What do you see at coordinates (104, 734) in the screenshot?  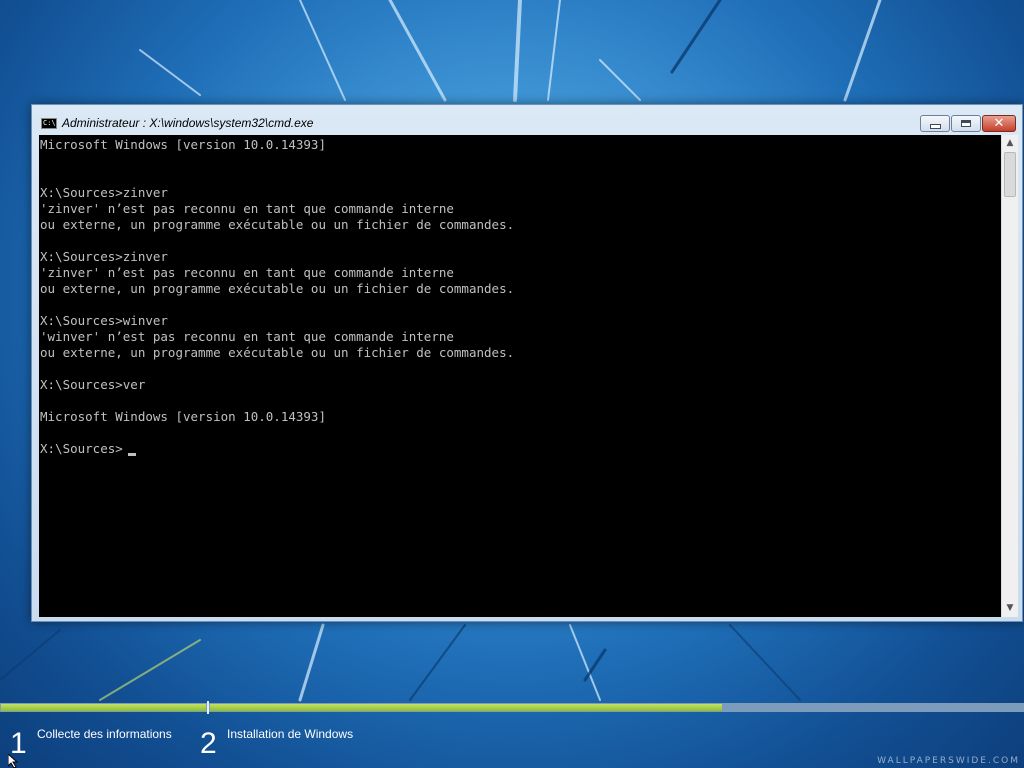 I see `step-label-1: Collecte des informations` at bounding box center [104, 734].